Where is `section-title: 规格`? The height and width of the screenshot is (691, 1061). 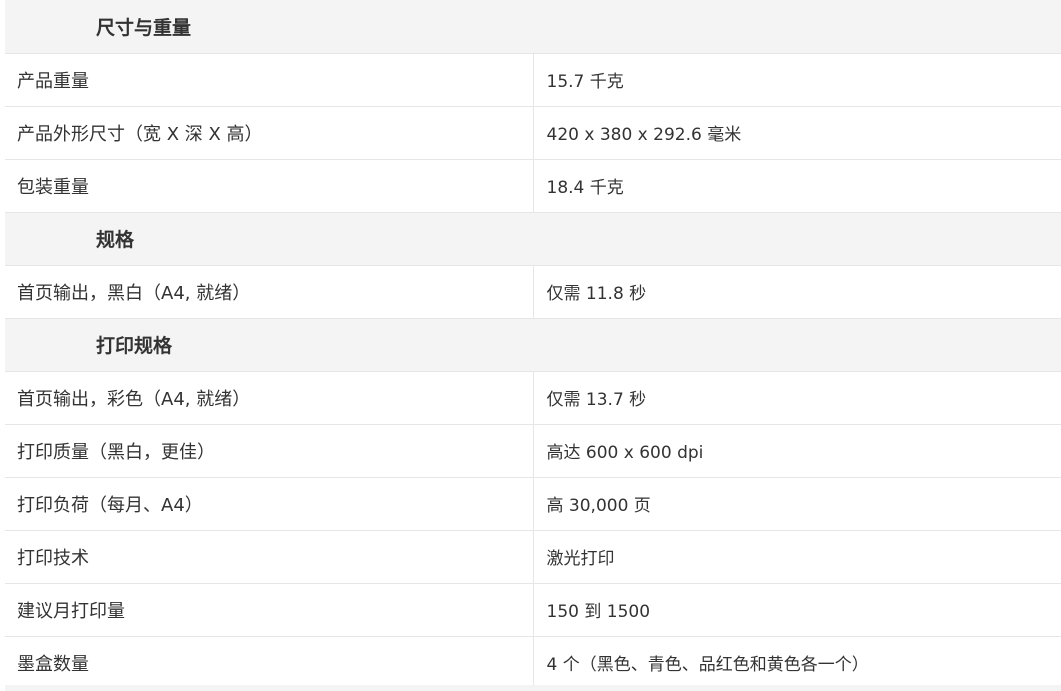 section-title: 规格 is located at coordinates (533, 239).